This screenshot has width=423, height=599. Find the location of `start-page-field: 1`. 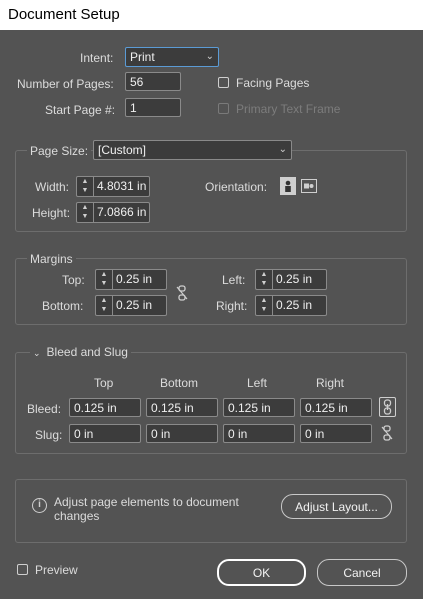

start-page-field: 1 is located at coordinates (153, 107).